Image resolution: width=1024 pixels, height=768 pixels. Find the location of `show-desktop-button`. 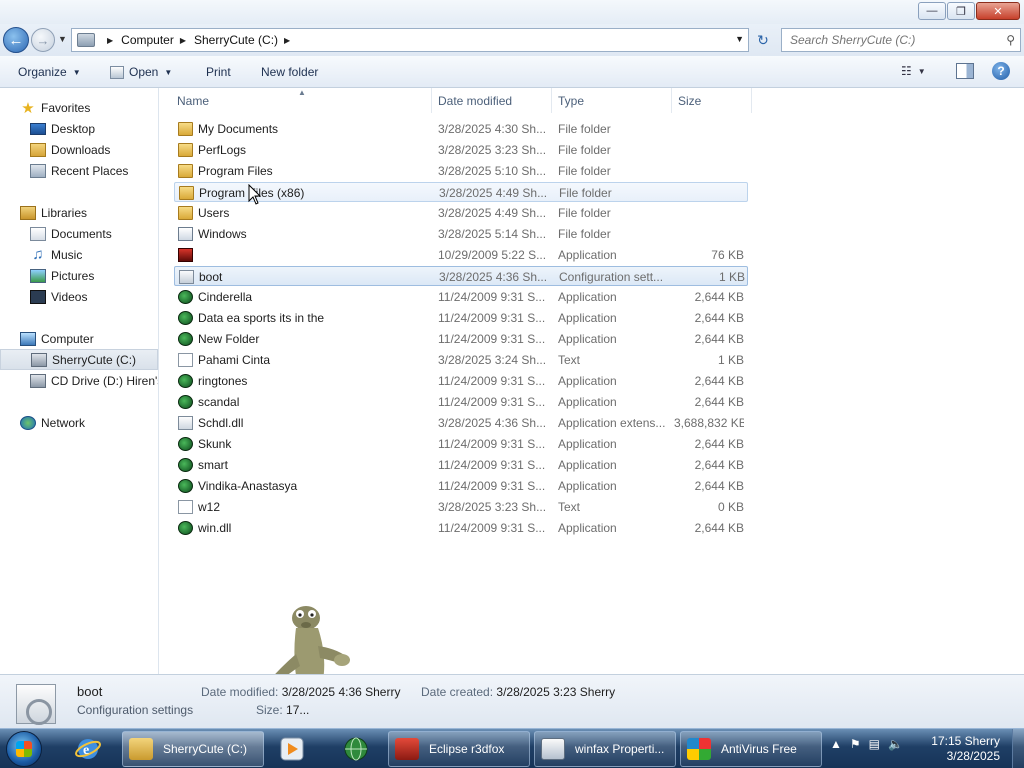

show-desktop-button is located at coordinates (1018, 748).